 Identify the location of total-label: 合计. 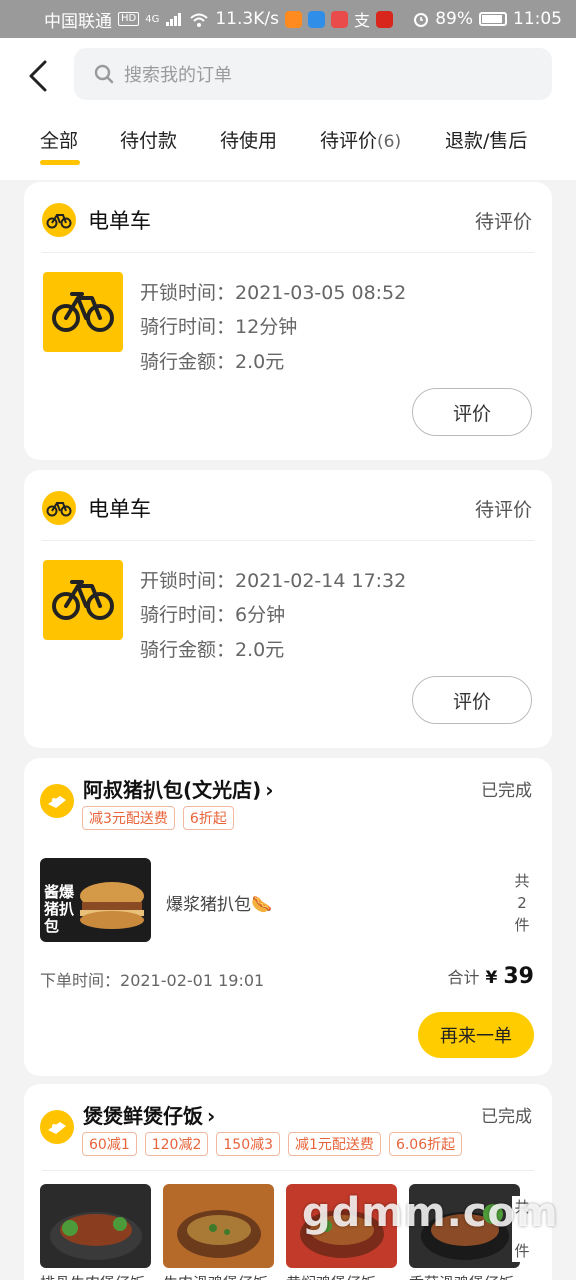
(463, 977).